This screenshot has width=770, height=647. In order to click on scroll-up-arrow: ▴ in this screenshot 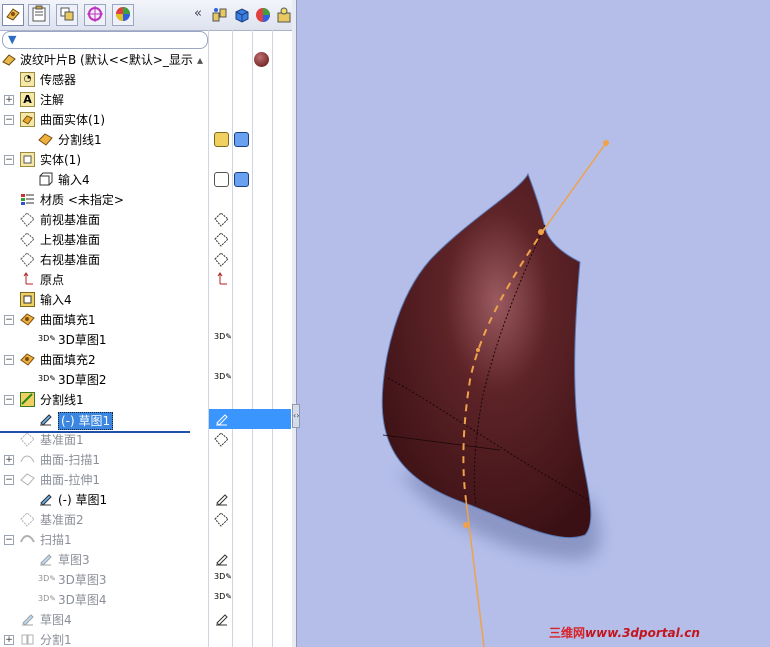, I will do `click(200, 60)`.